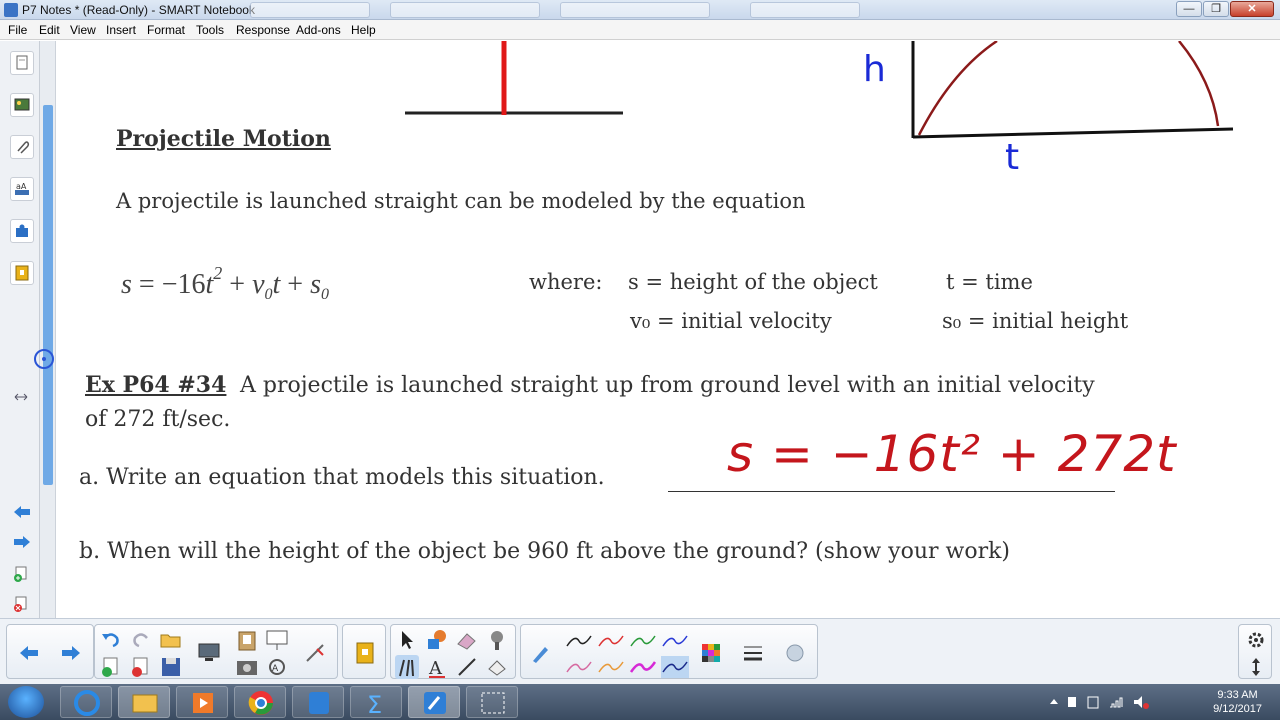 The width and height of the screenshot is (1280, 720). I want to click on document-camera-button: A, so click(277, 667).